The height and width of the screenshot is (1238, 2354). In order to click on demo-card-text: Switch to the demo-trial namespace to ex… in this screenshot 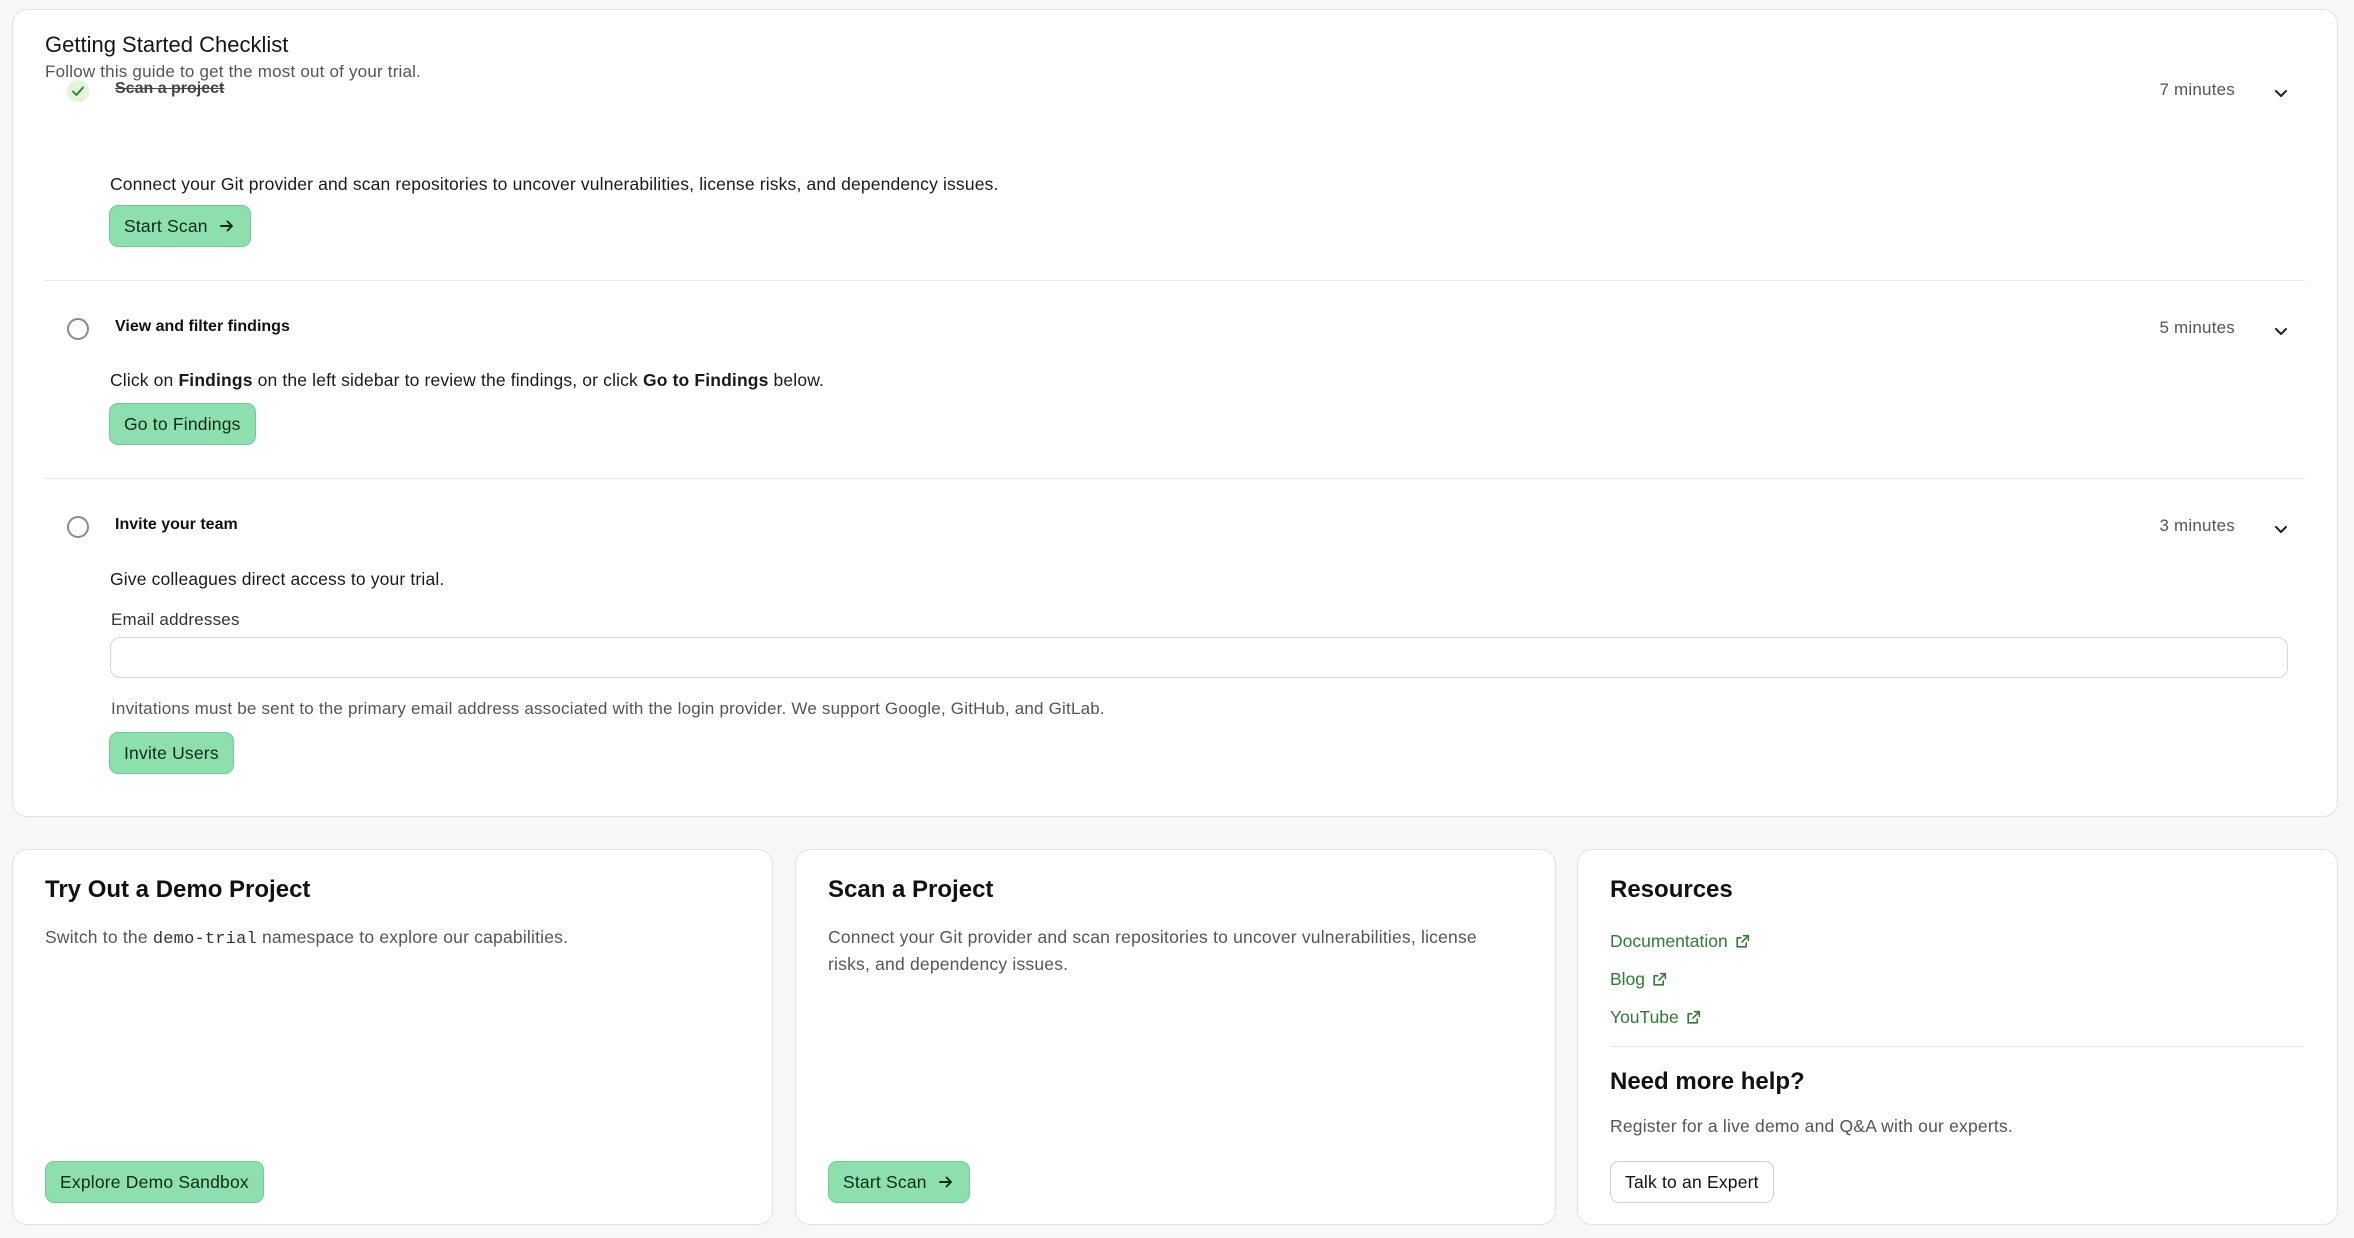, I will do `click(306, 938)`.